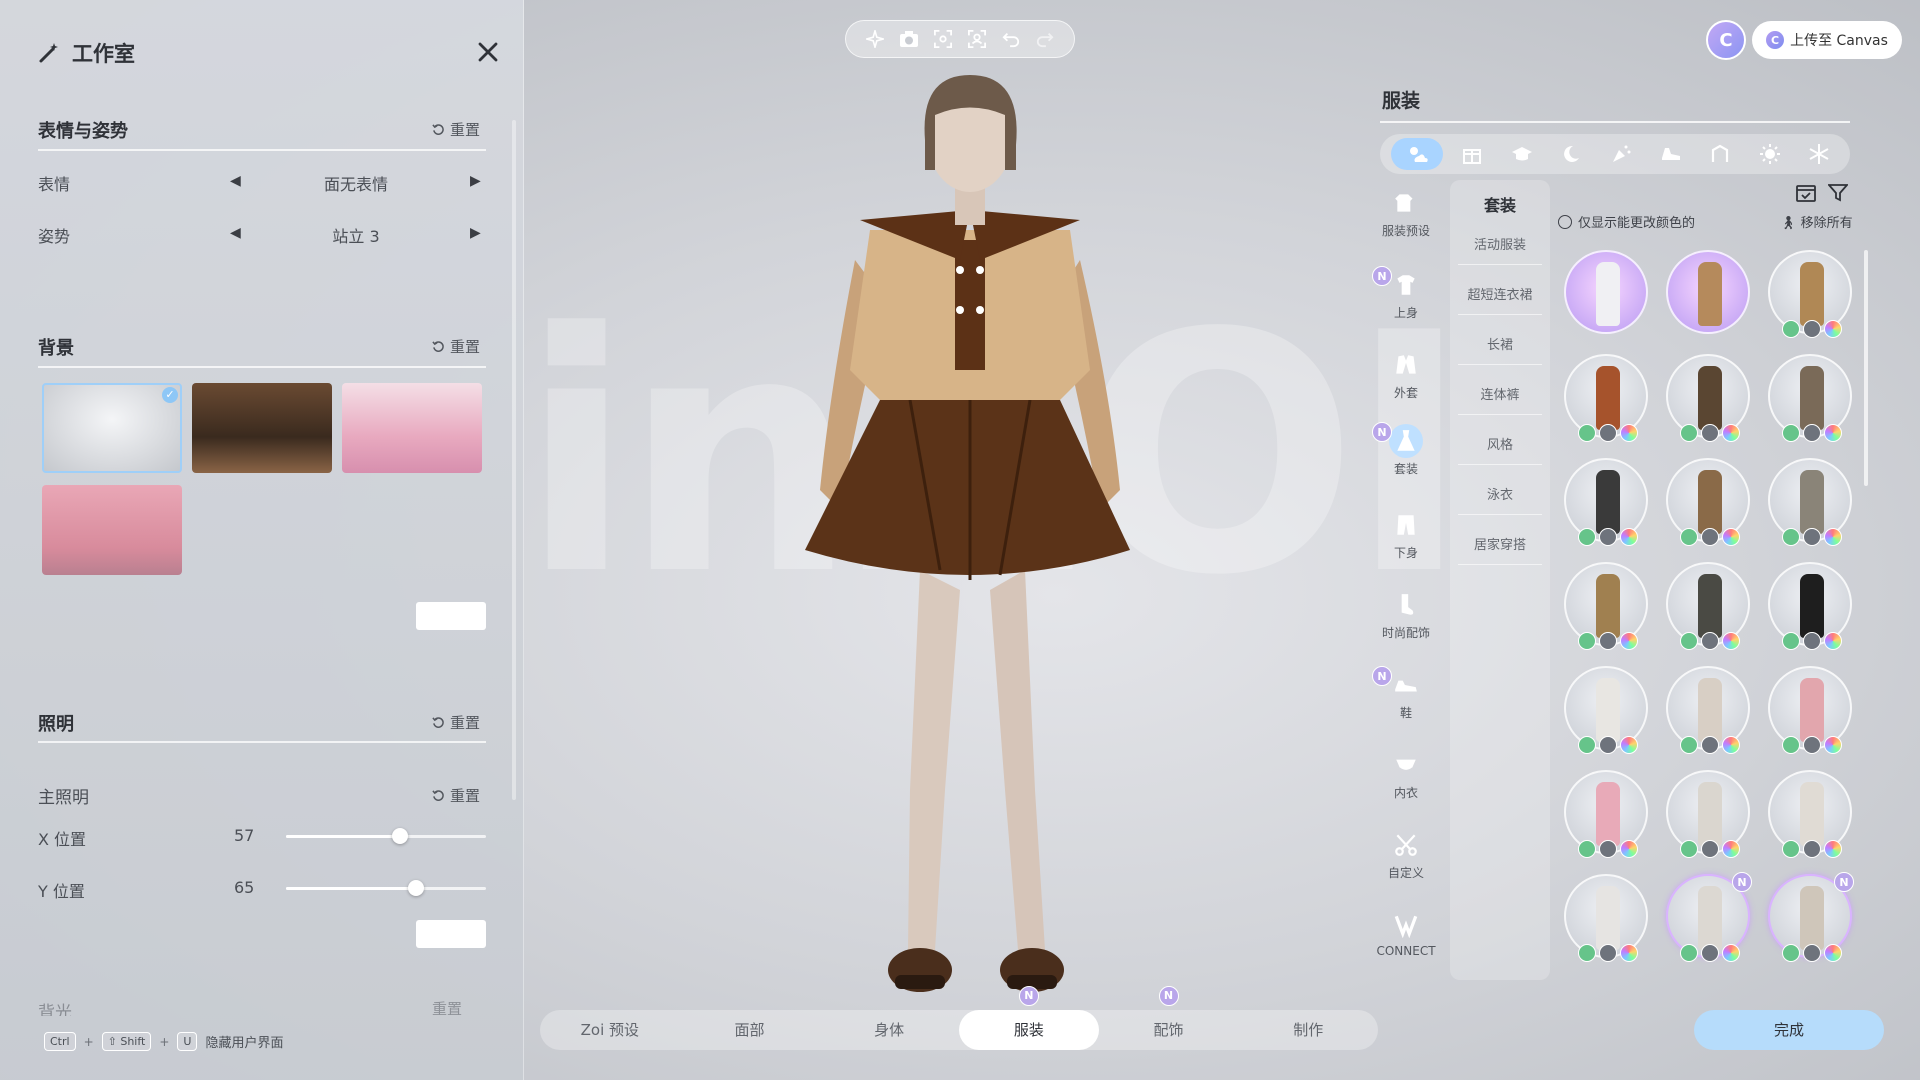 This screenshot has width=1920, height=1080. What do you see at coordinates (1626, 221) in the screenshot?
I see `color-changeable-filter: 仅显示能更改颜色的` at bounding box center [1626, 221].